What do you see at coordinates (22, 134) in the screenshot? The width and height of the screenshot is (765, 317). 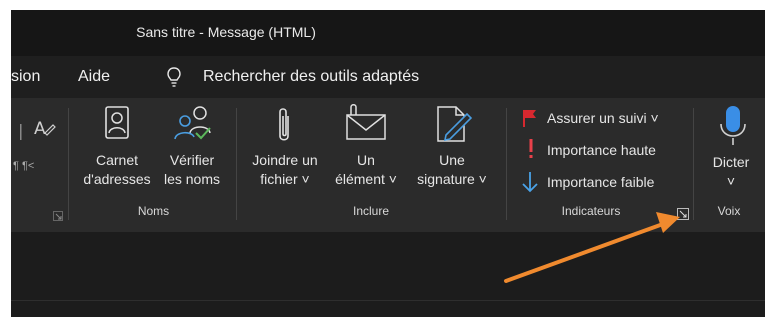 I see `partial-left-bar-icon` at bounding box center [22, 134].